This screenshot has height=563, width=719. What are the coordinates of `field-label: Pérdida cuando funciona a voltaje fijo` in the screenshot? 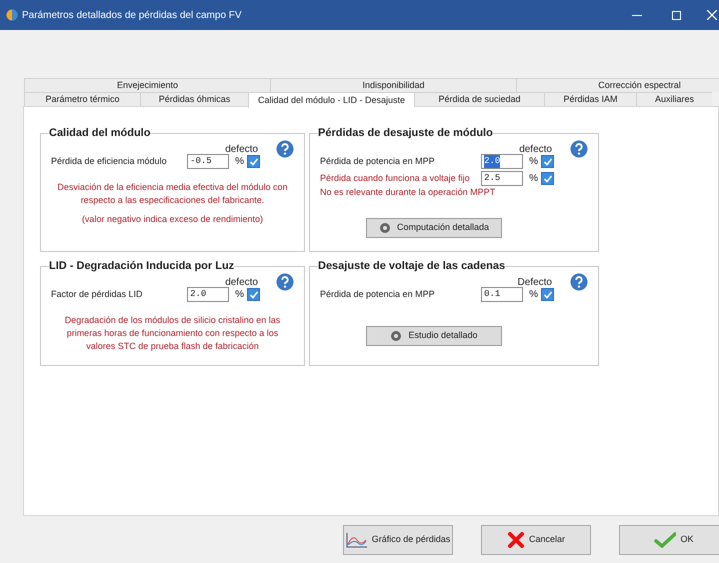 It's located at (395, 178).